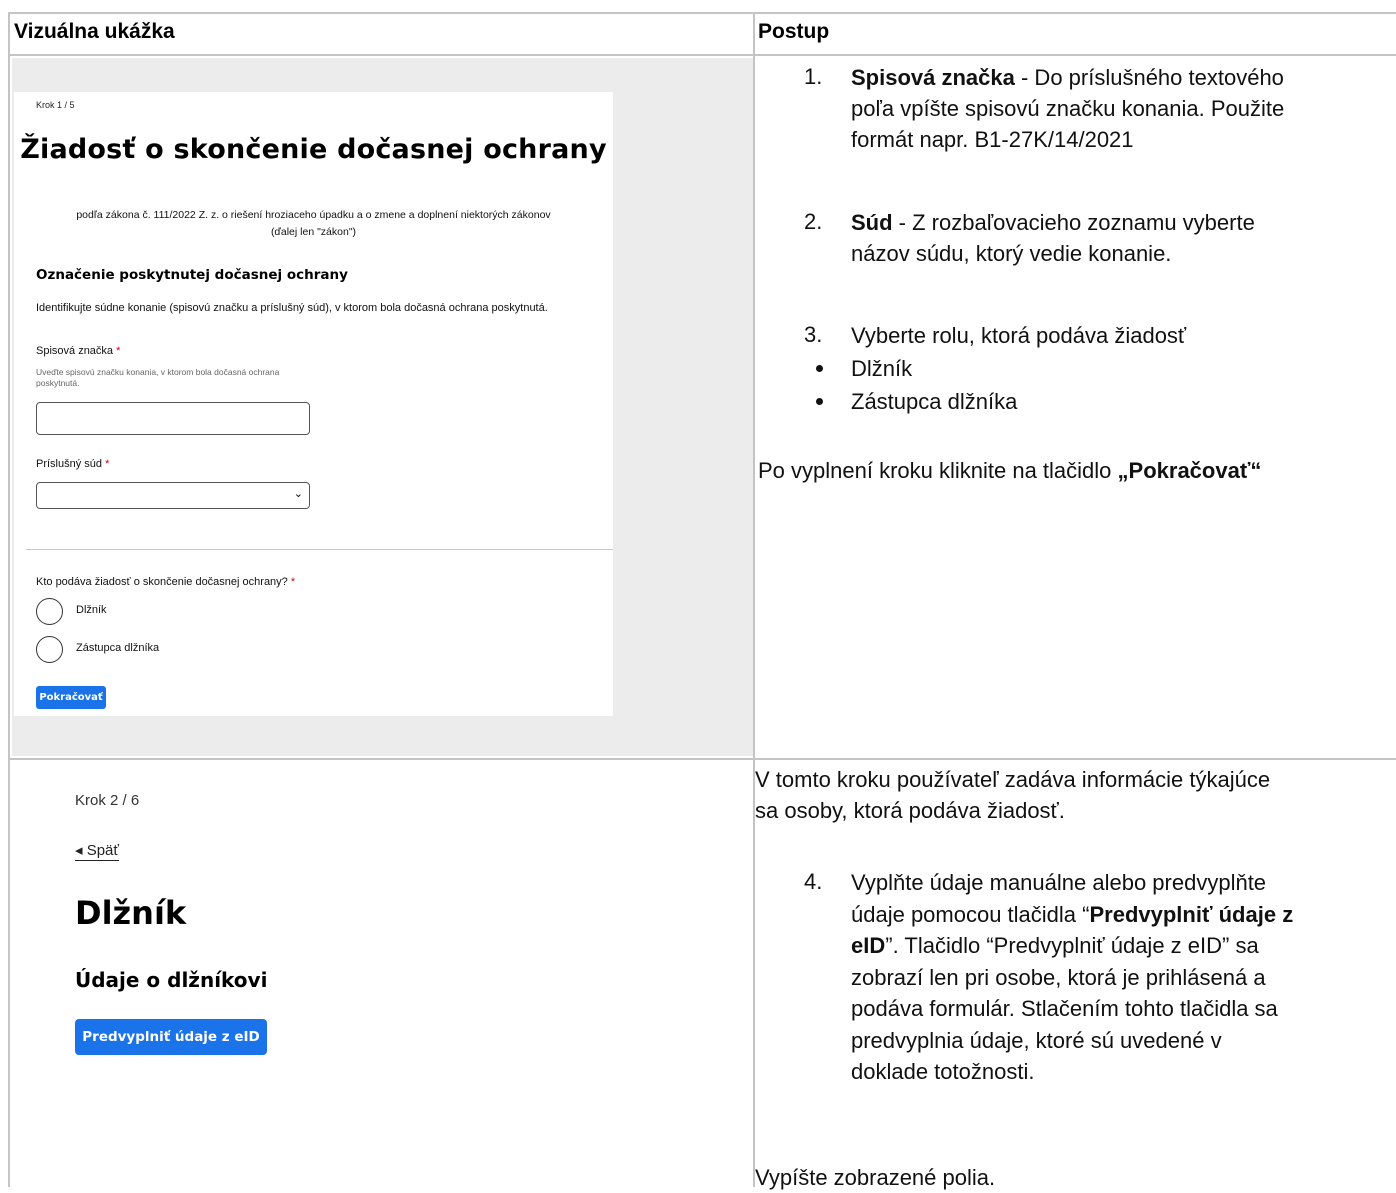  What do you see at coordinates (97, 851) in the screenshot?
I see `back-link: ◂ Späť` at bounding box center [97, 851].